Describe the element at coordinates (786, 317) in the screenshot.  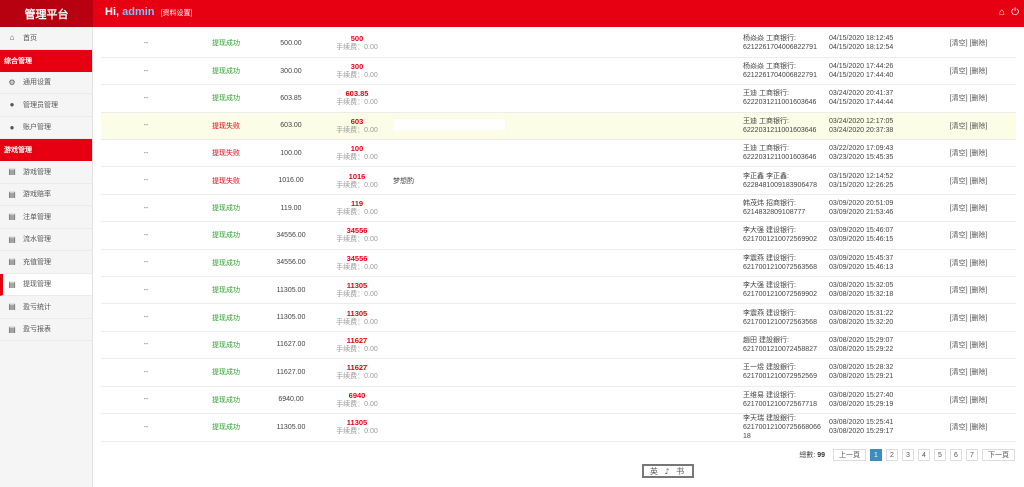
I see `cell-bank: 李震燕 建设银行: 6217001210072563568` at that location.